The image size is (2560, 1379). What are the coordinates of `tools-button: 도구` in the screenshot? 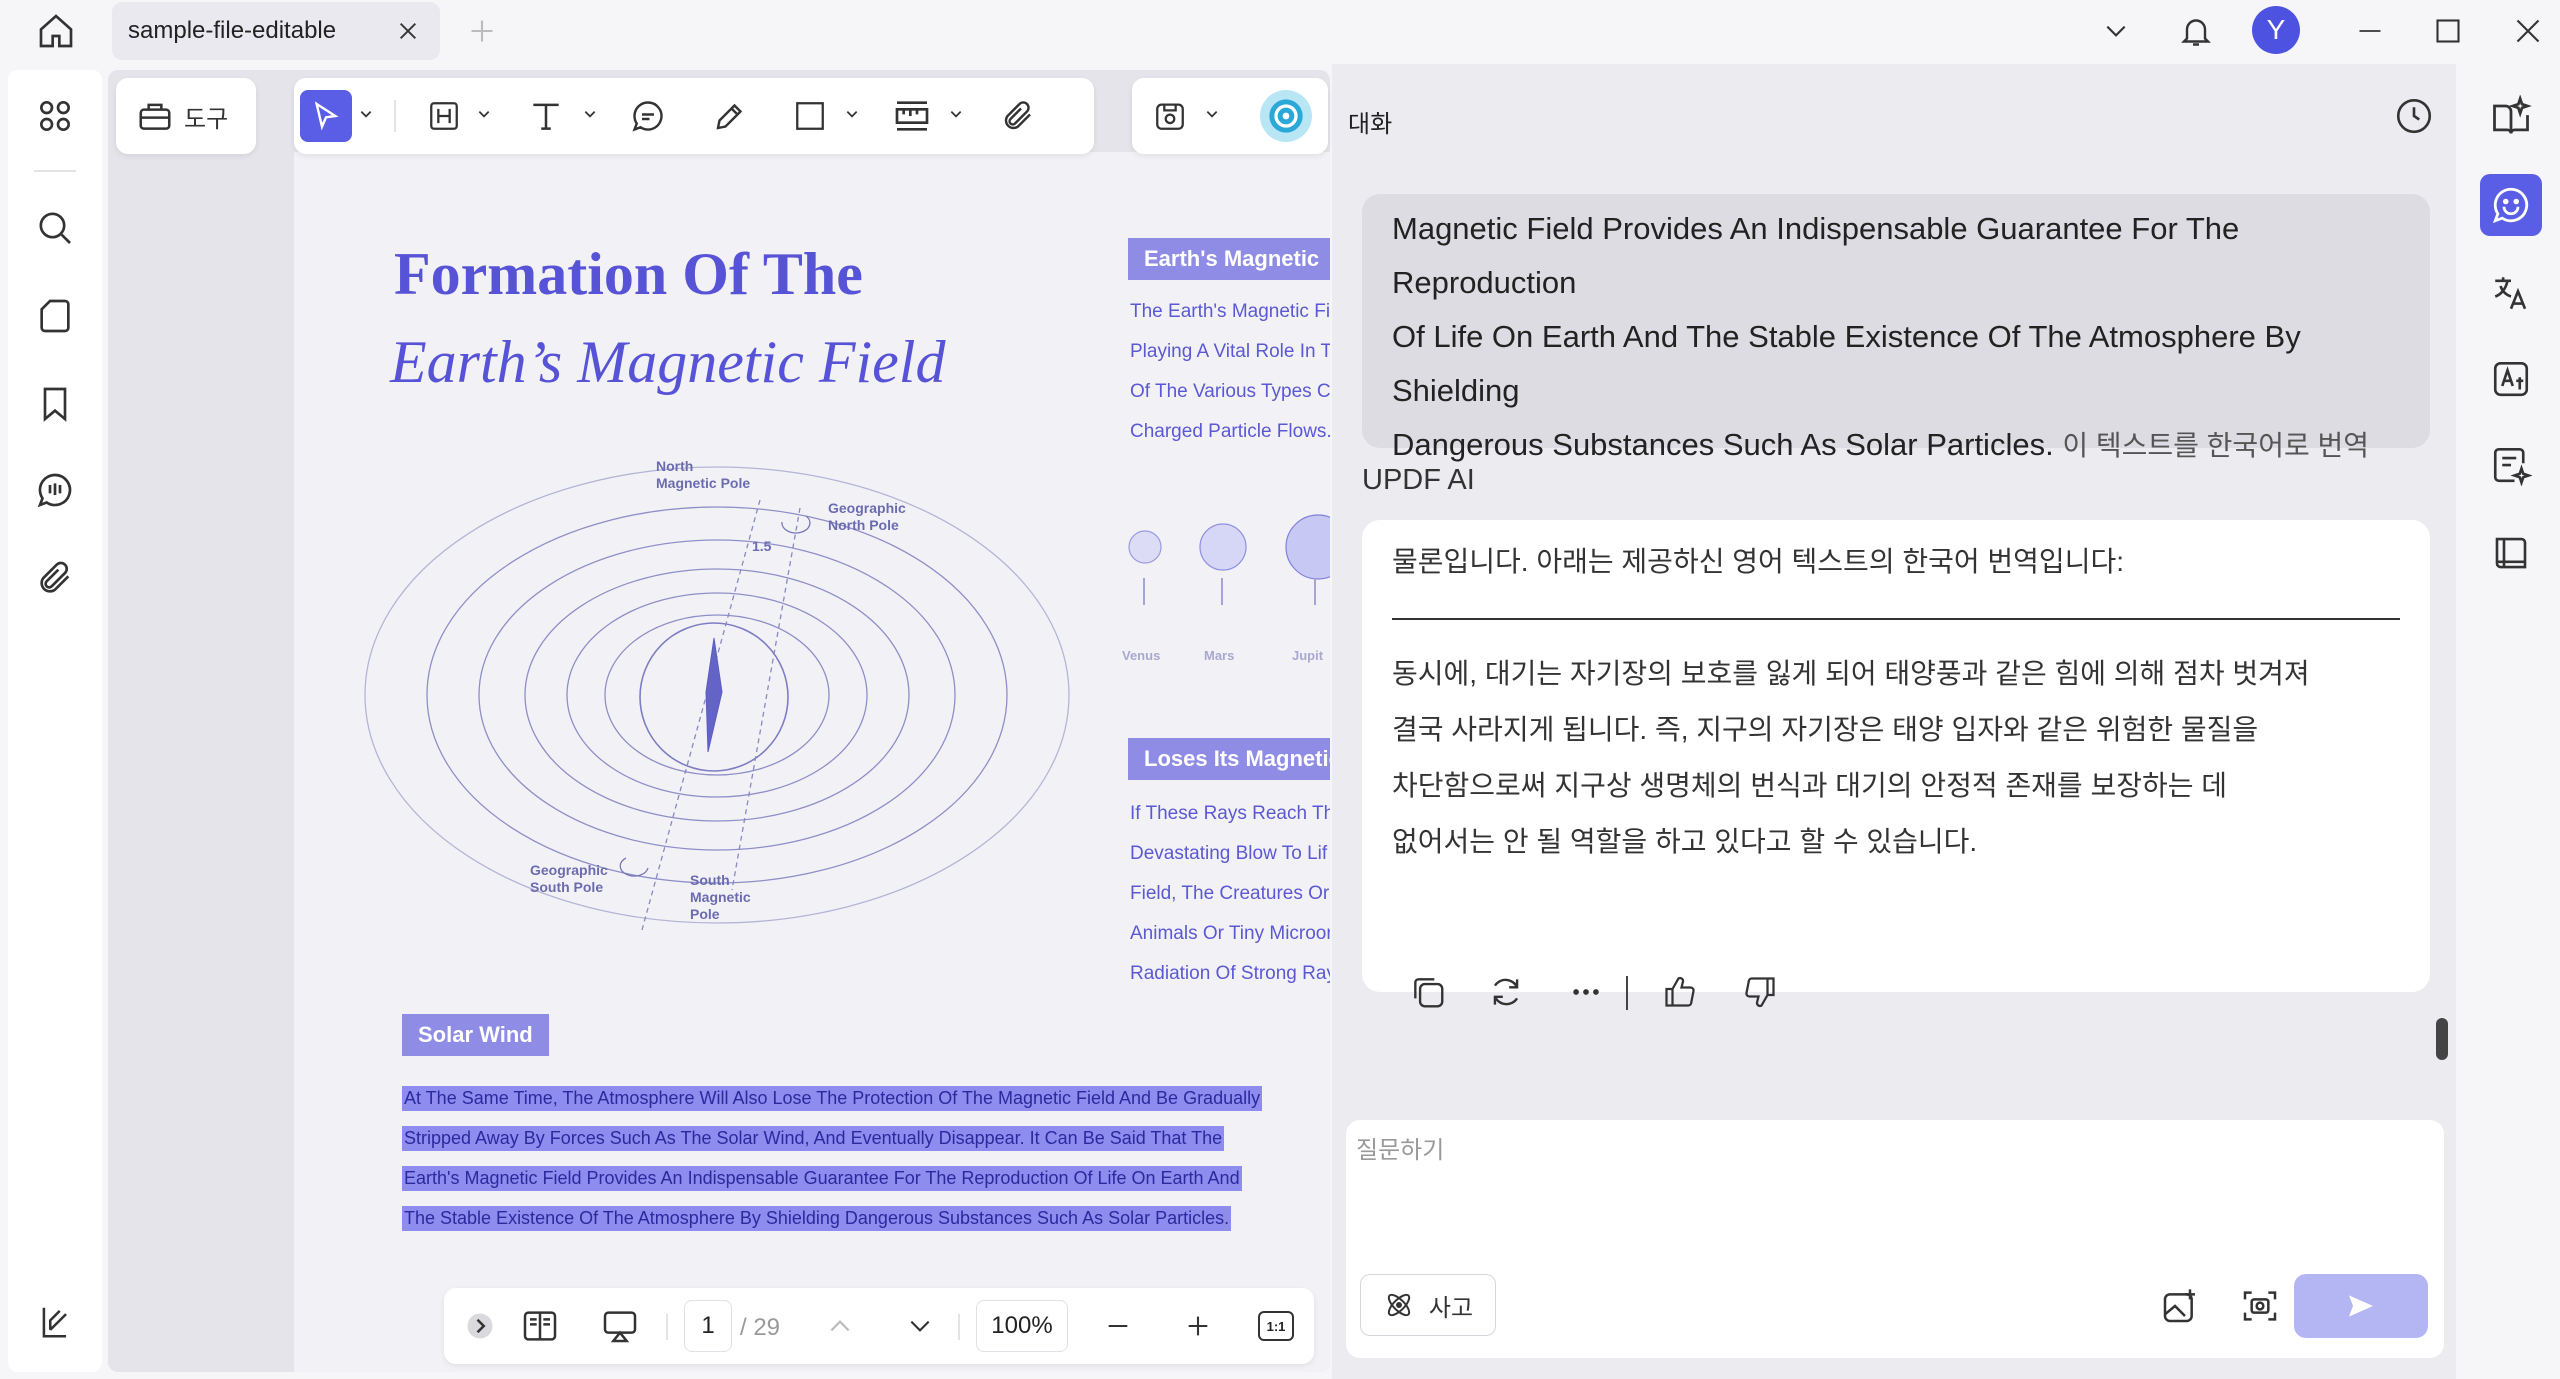 It's located at (182, 116).